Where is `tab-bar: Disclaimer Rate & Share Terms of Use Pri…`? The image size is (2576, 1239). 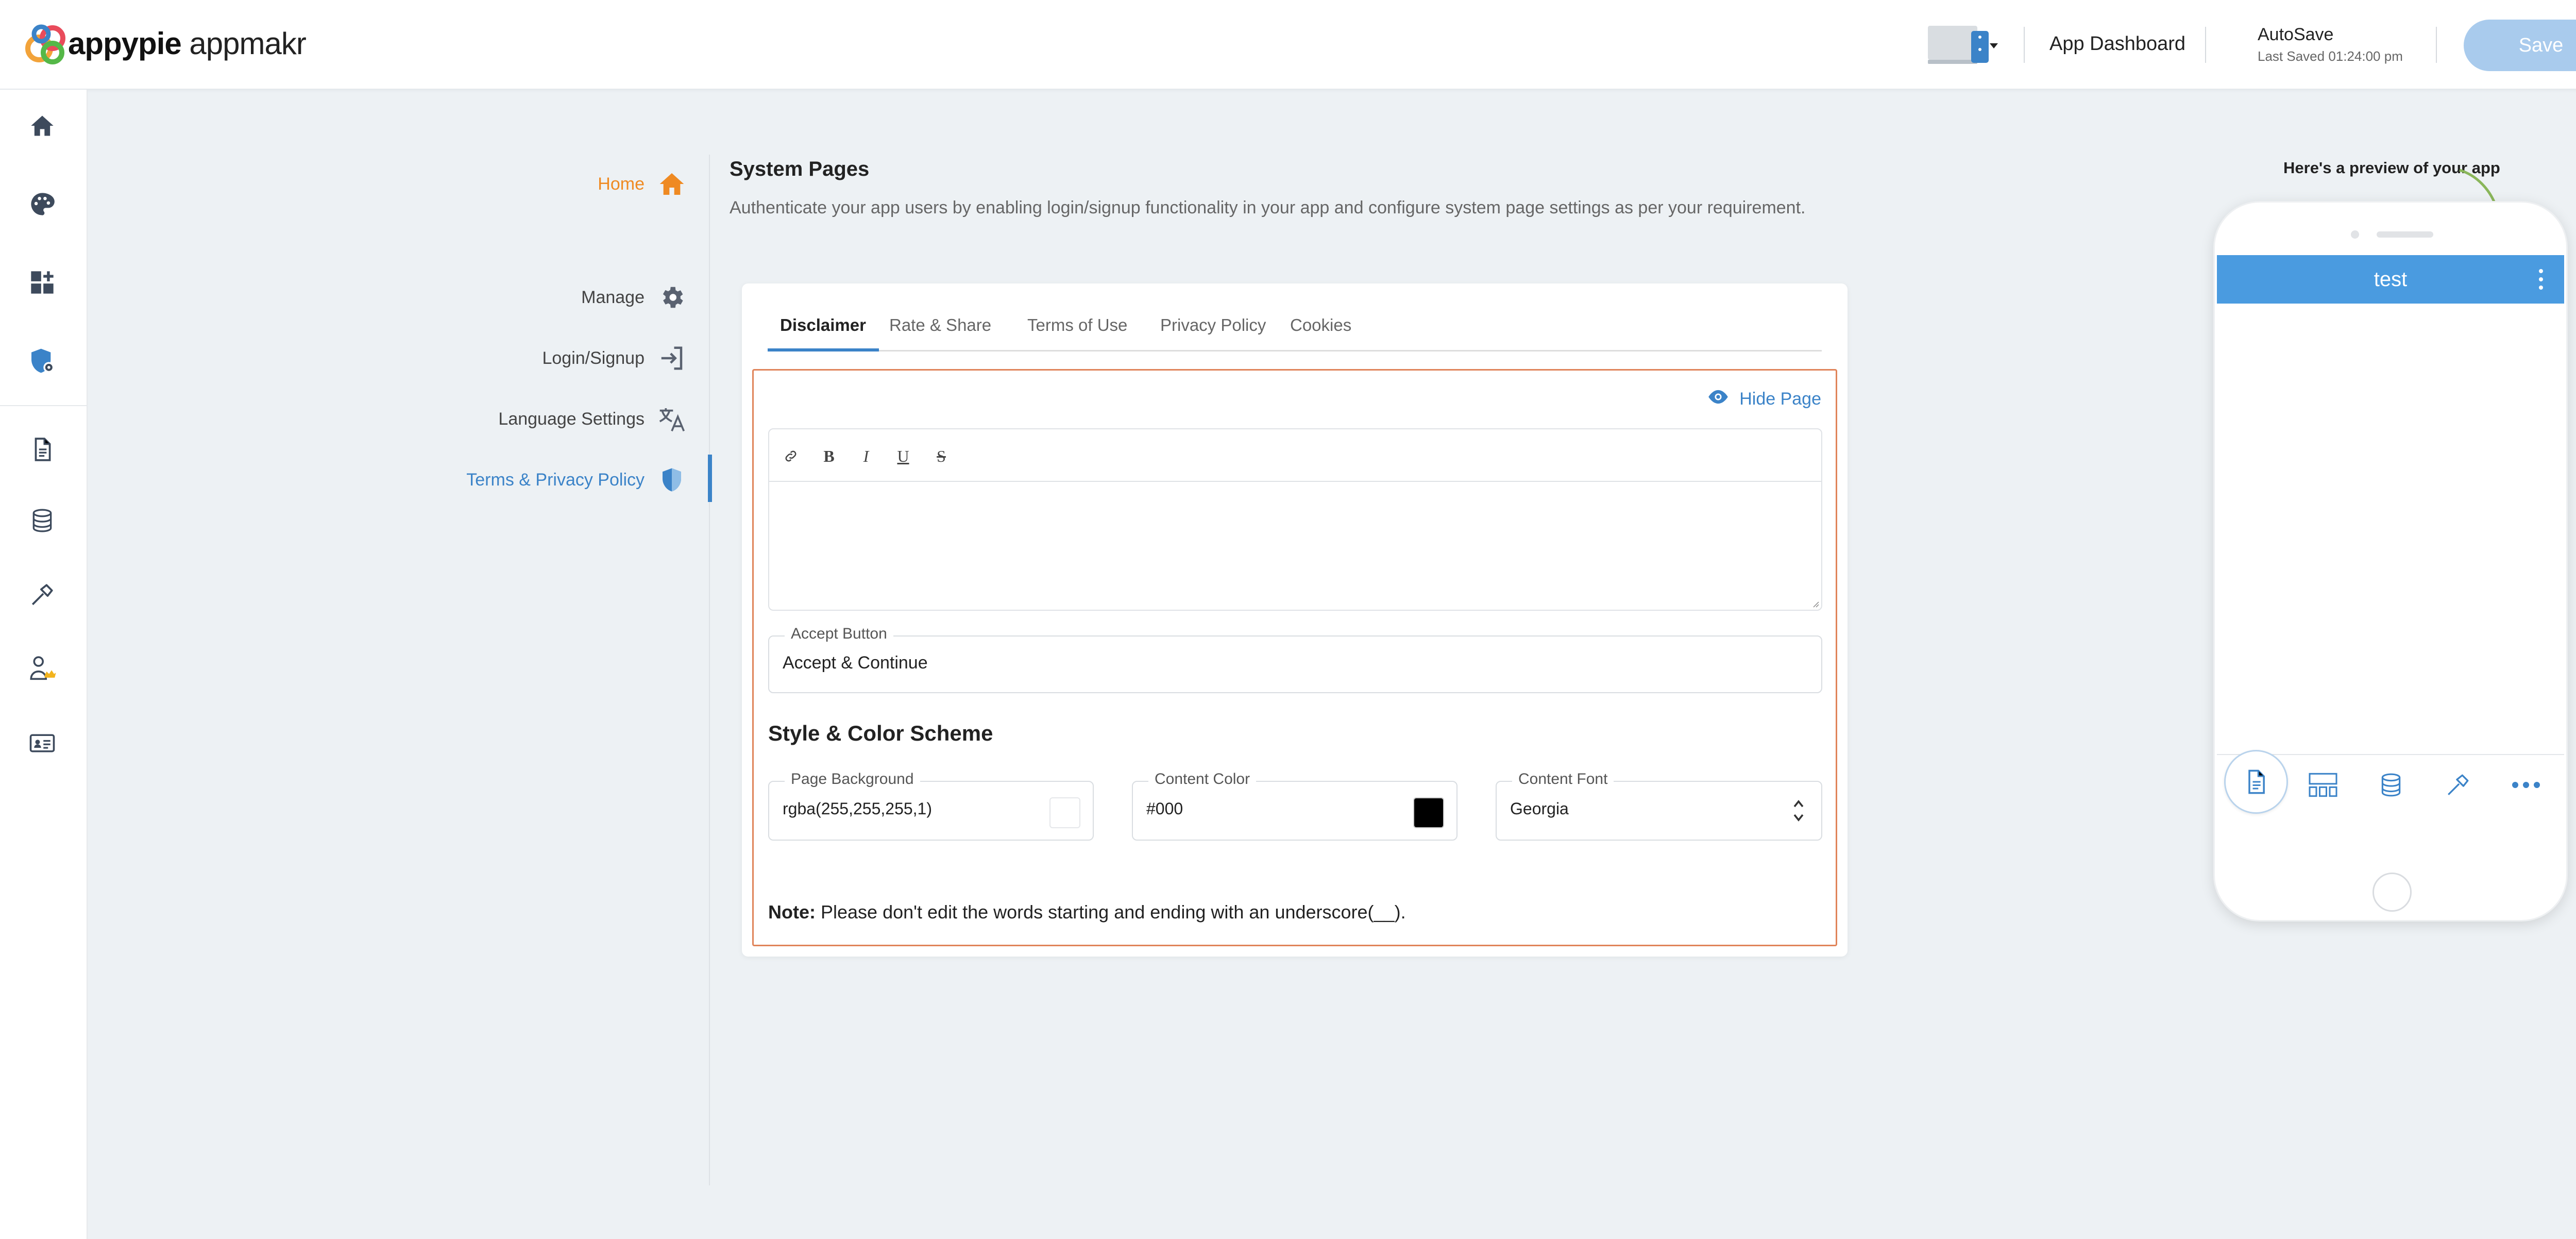
tab-bar: Disclaimer Rate & Share Terms of Use Pri… is located at coordinates (1295, 327).